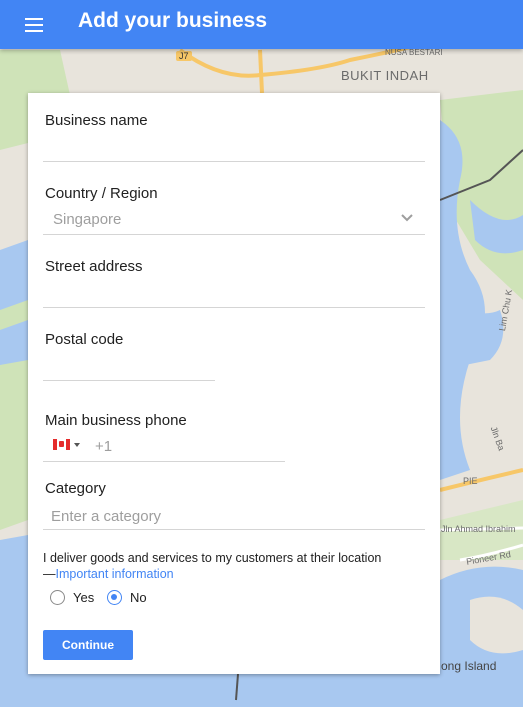 This screenshot has height=707, width=523. What do you see at coordinates (199, 447) in the screenshot?
I see `phone-input` at bounding box center [199, 447].